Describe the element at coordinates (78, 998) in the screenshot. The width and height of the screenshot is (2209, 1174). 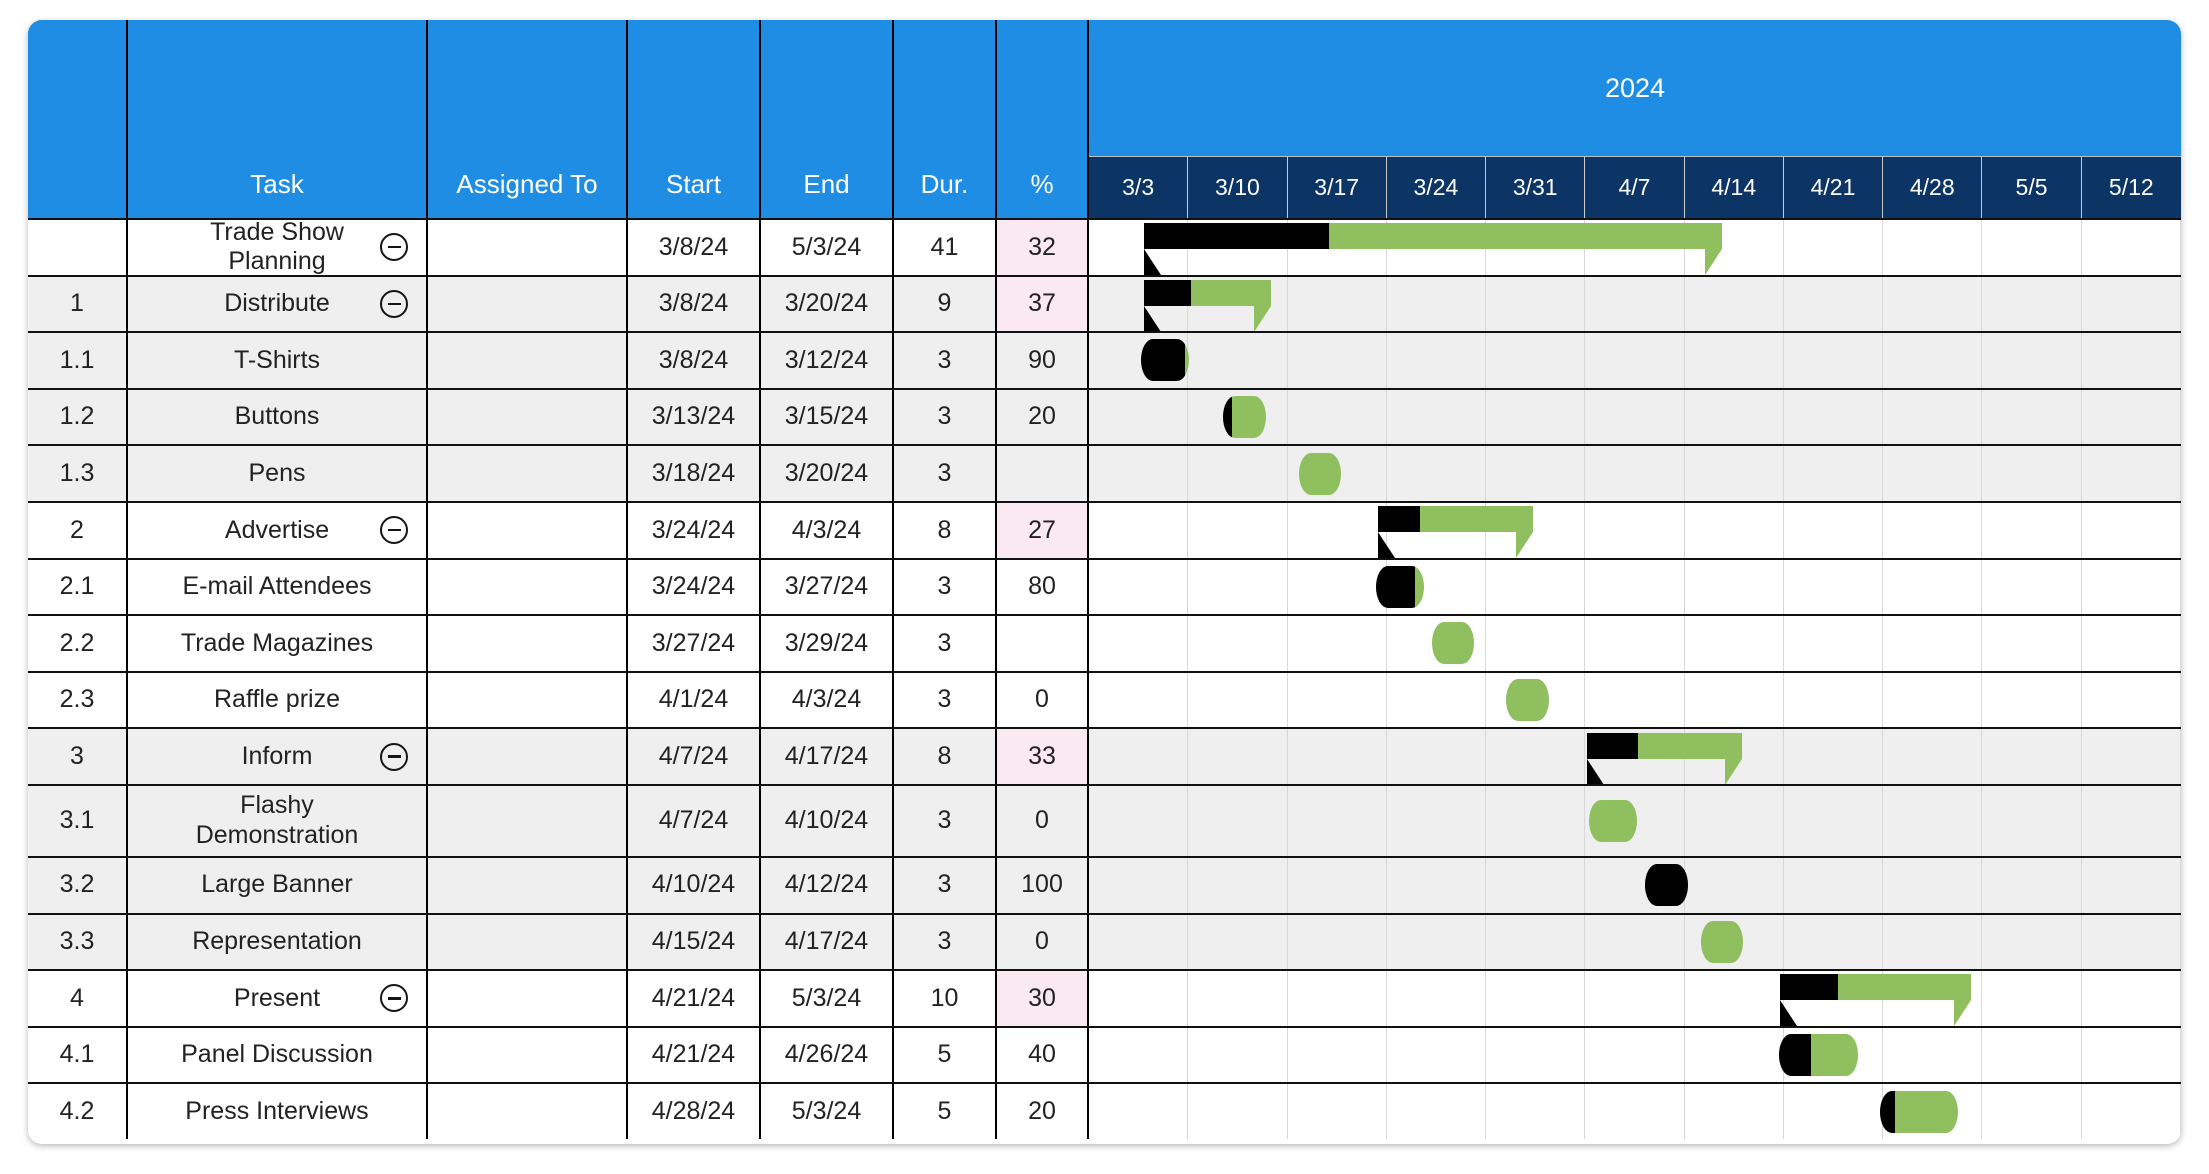
I see `cell-wbs: 4` at that location.